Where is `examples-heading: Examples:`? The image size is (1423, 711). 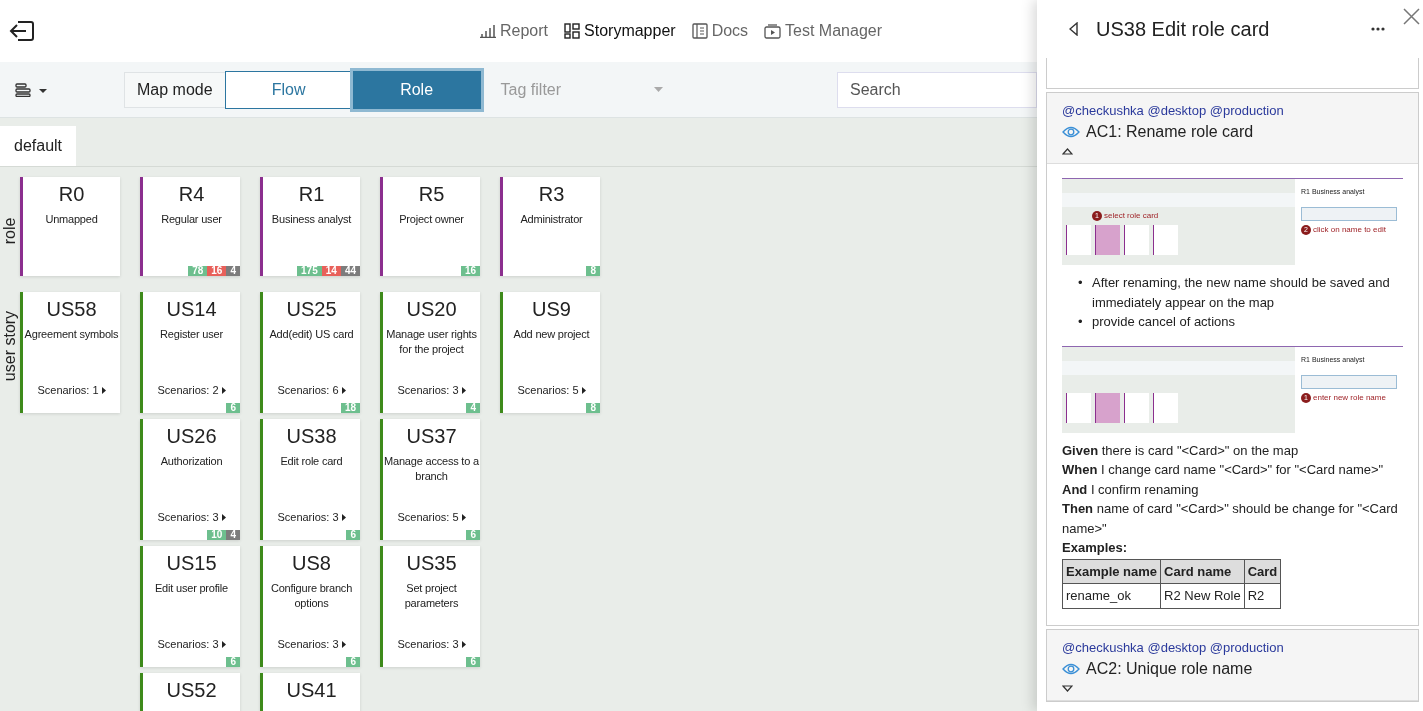
examples-heading: Examples: is located at coordinates (1095, 548).